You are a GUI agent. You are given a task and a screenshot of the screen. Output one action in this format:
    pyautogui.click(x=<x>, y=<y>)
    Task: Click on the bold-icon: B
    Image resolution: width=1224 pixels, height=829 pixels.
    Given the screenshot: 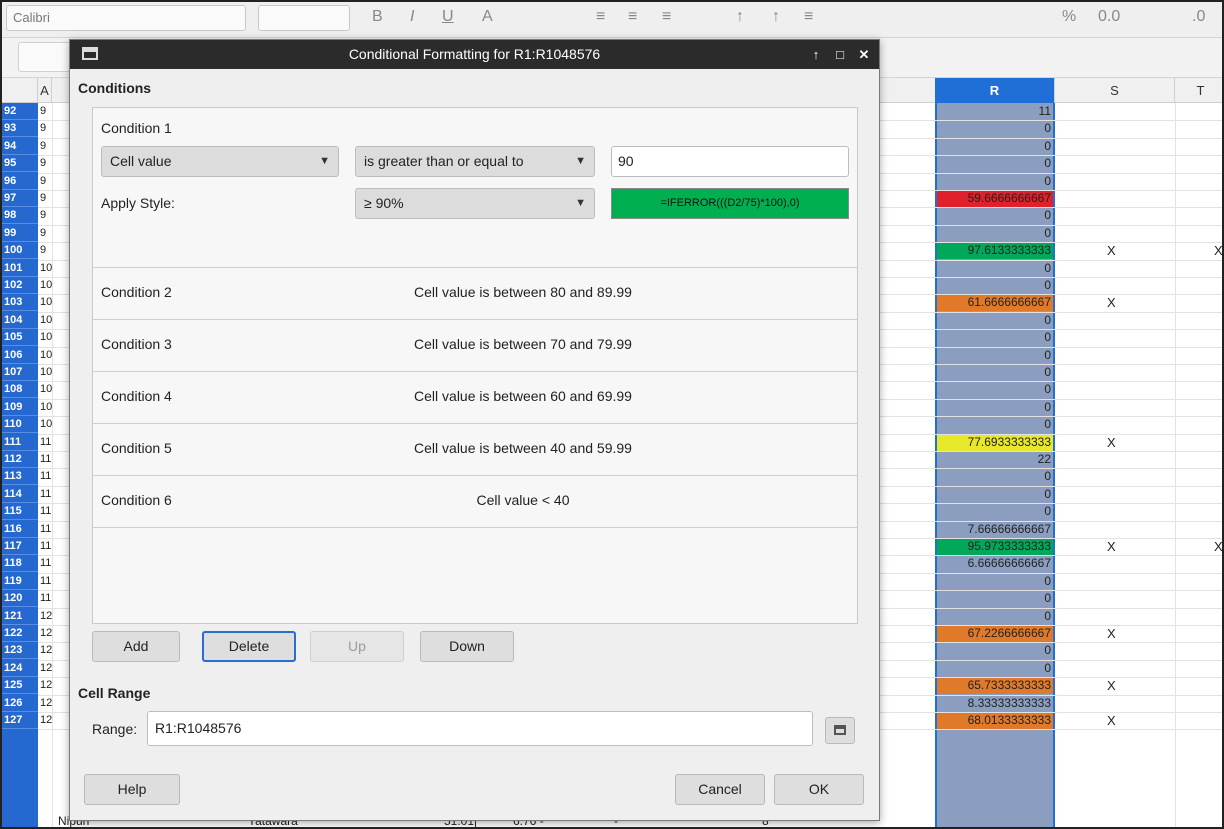 What is the action you would take?
    pyautogui.click(x=377, y=17)
    